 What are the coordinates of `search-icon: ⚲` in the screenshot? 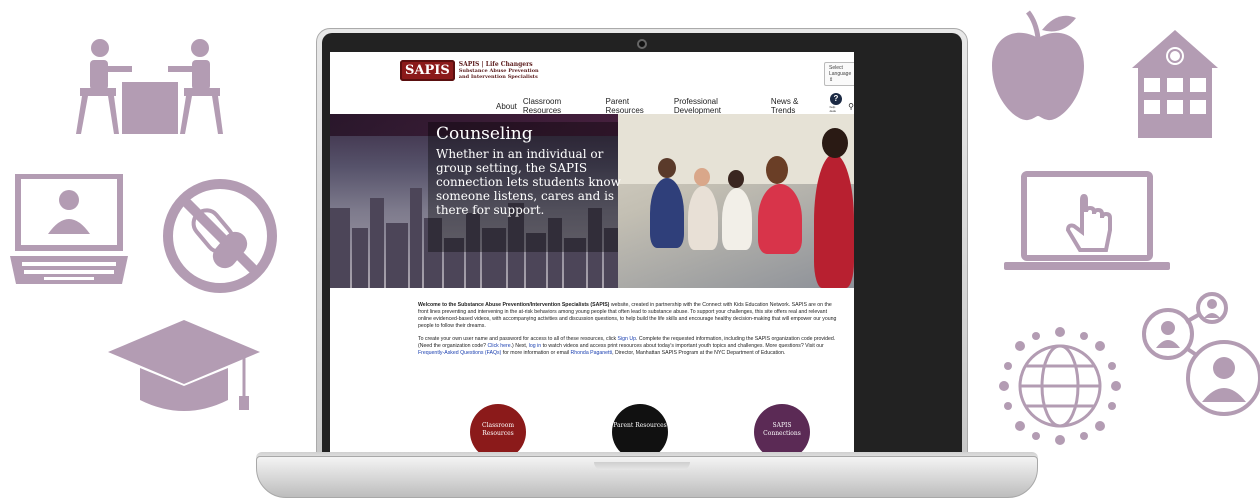 It's located at (851, 106).